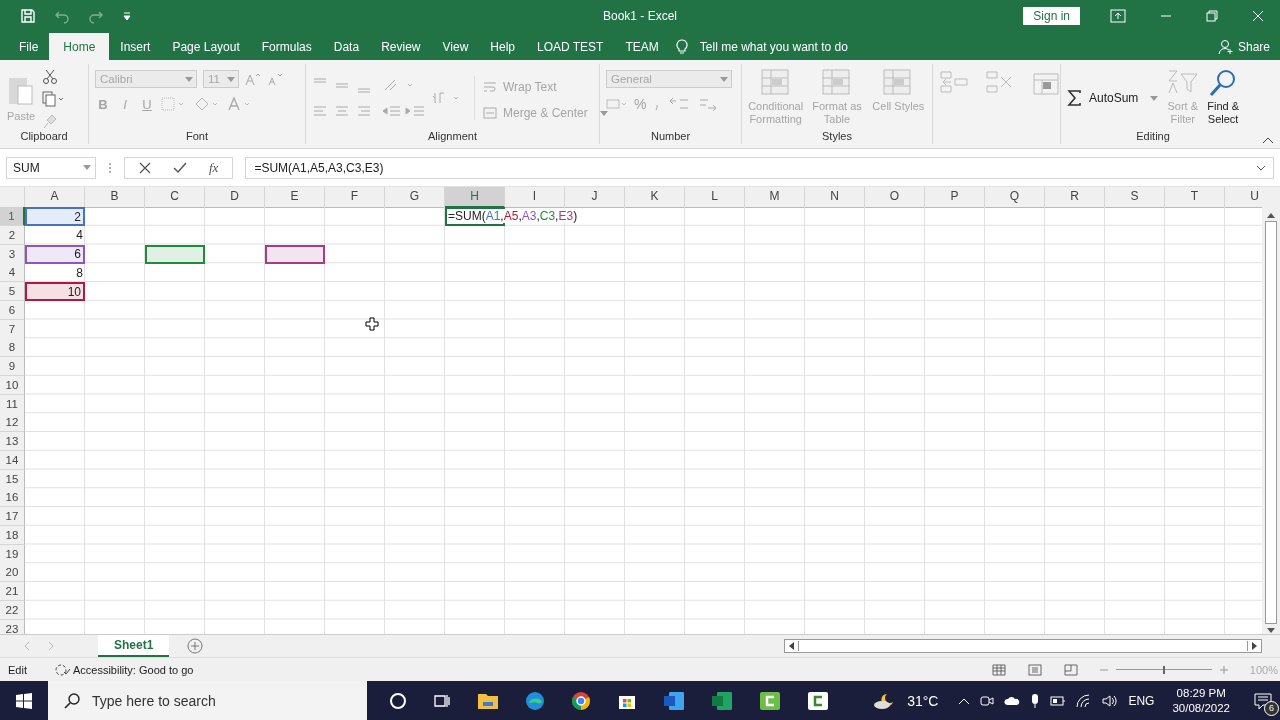 The width and height of the screenshot is (1280, 720). I want to click on ribbon-tab: Page Layout, so click(206, 46).